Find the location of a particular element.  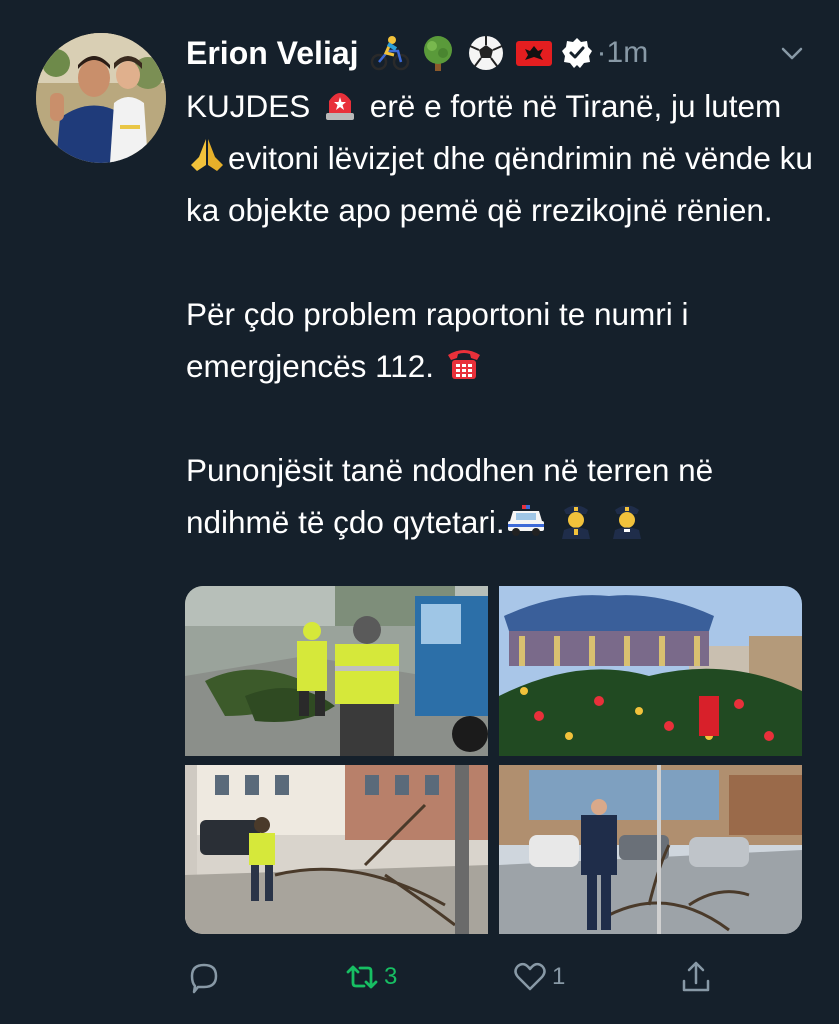

albania-flag-emoji is located at coordinates (534, 53).